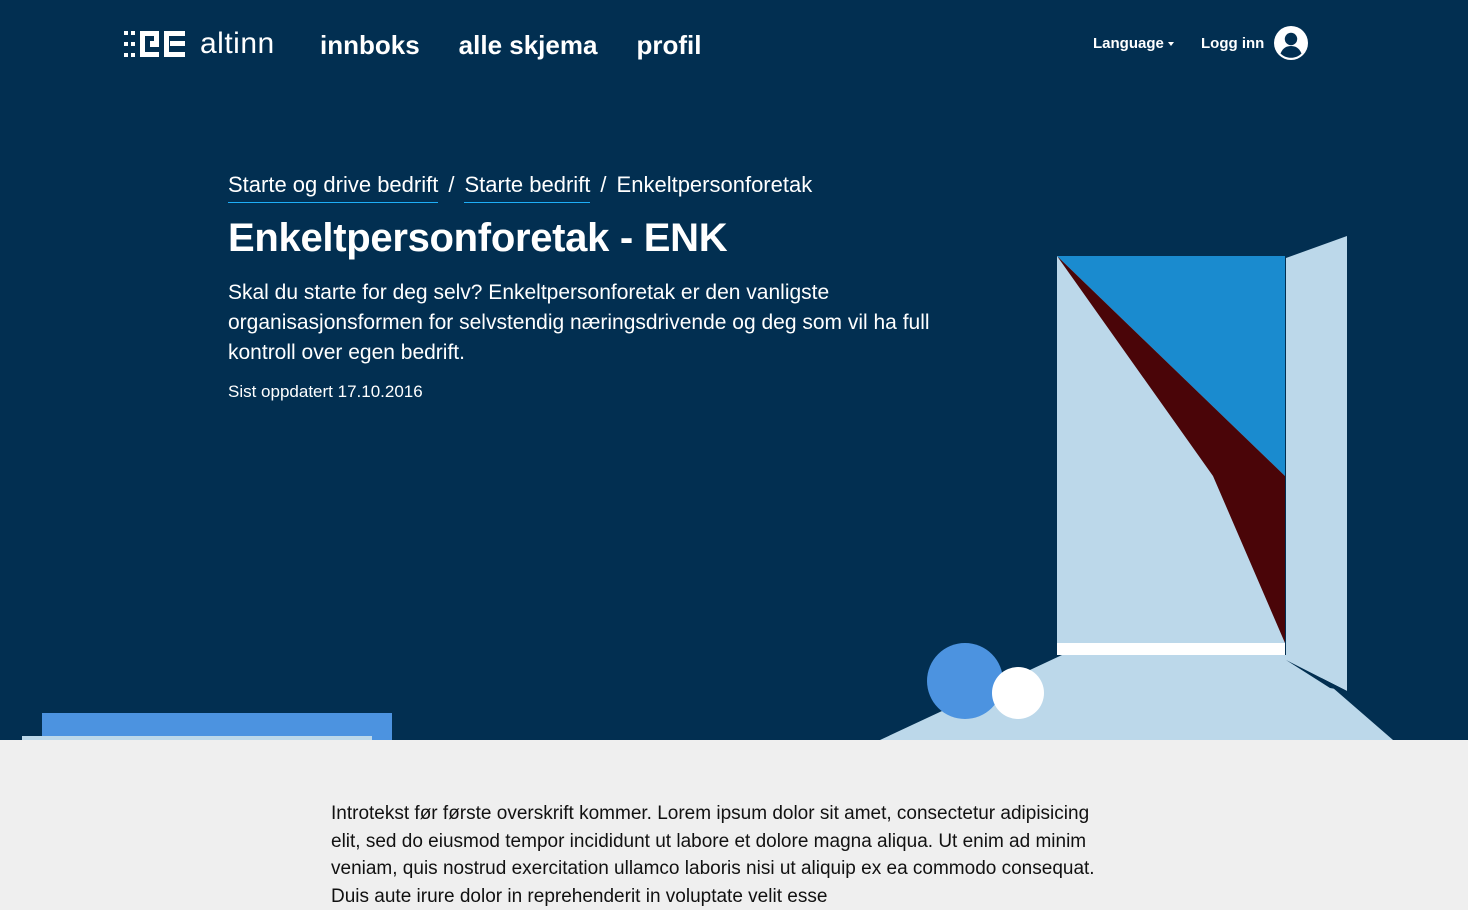 This screenshot has height=910, width=1468. I want to click on language-selector: Language, so click(1133, 43).